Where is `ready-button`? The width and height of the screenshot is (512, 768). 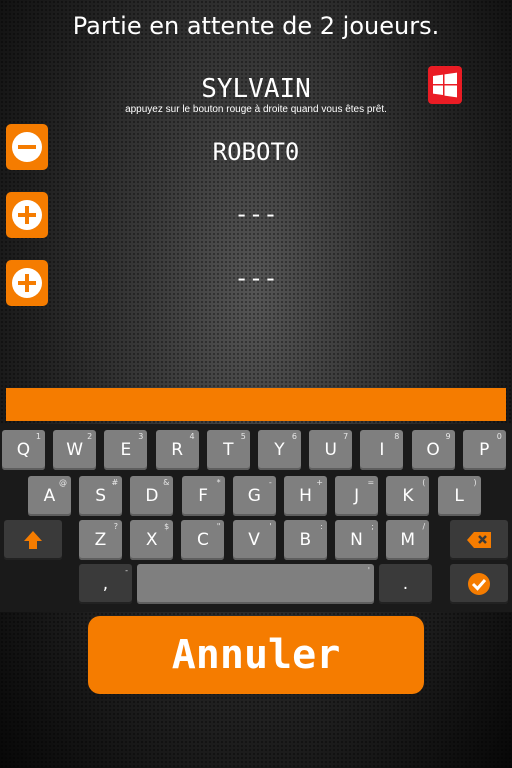 ready-button is located at coordinates (445, 85).